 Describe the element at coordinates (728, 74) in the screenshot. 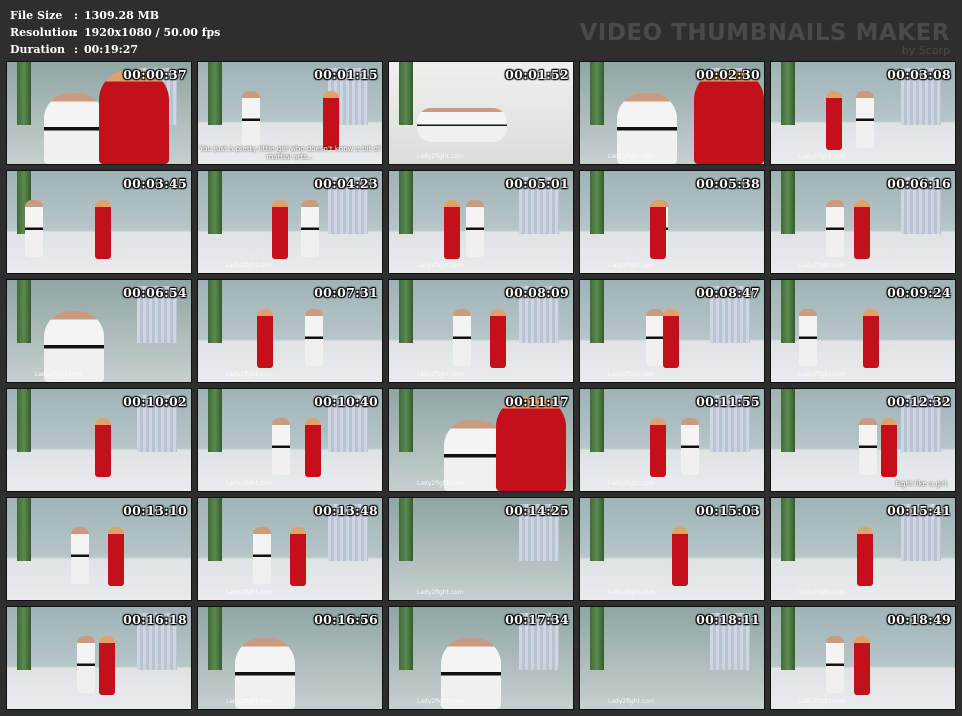

I see `thumbnail-timestamp: 00:02:30` at that location.